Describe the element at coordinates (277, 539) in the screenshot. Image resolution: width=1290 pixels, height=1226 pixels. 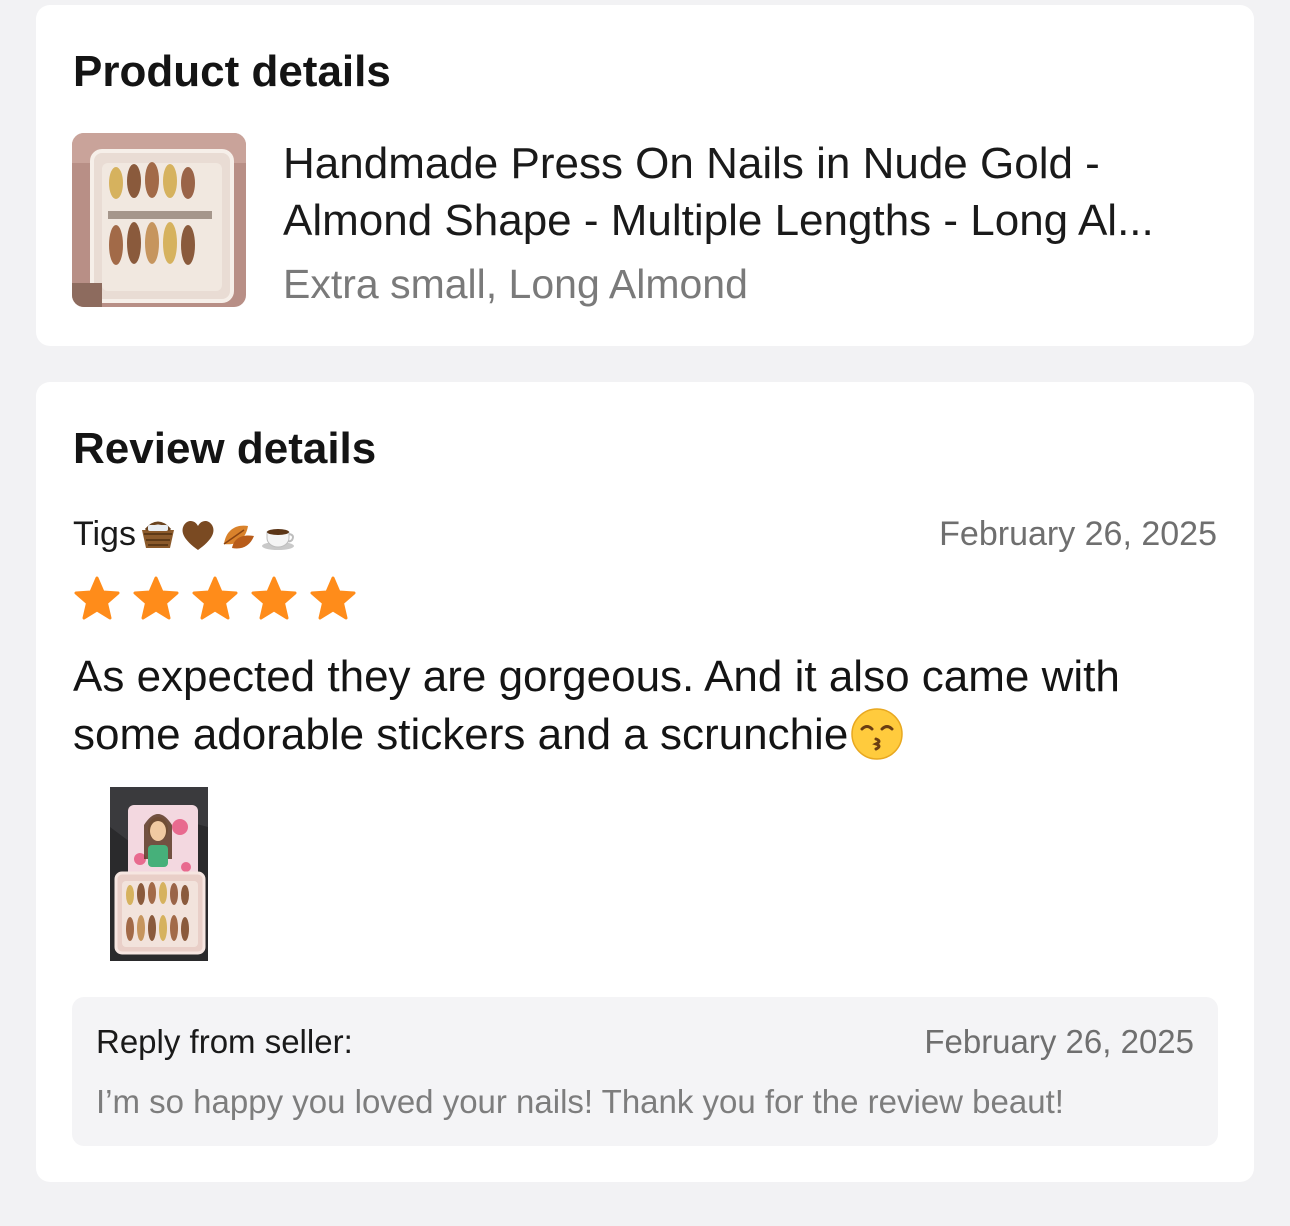
I see `hot-coffee-emoji` at that location.